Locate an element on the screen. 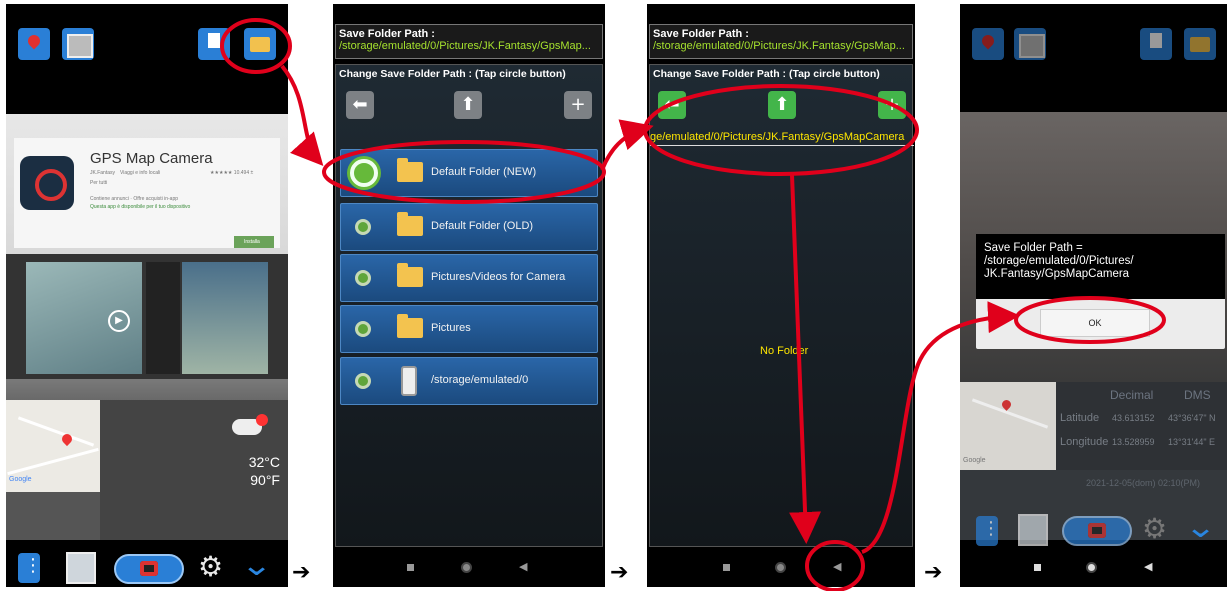 This screenshot has height=591, width=1227. longitude-dms: 13°31'44" E is located at coordinates (1192, 442).